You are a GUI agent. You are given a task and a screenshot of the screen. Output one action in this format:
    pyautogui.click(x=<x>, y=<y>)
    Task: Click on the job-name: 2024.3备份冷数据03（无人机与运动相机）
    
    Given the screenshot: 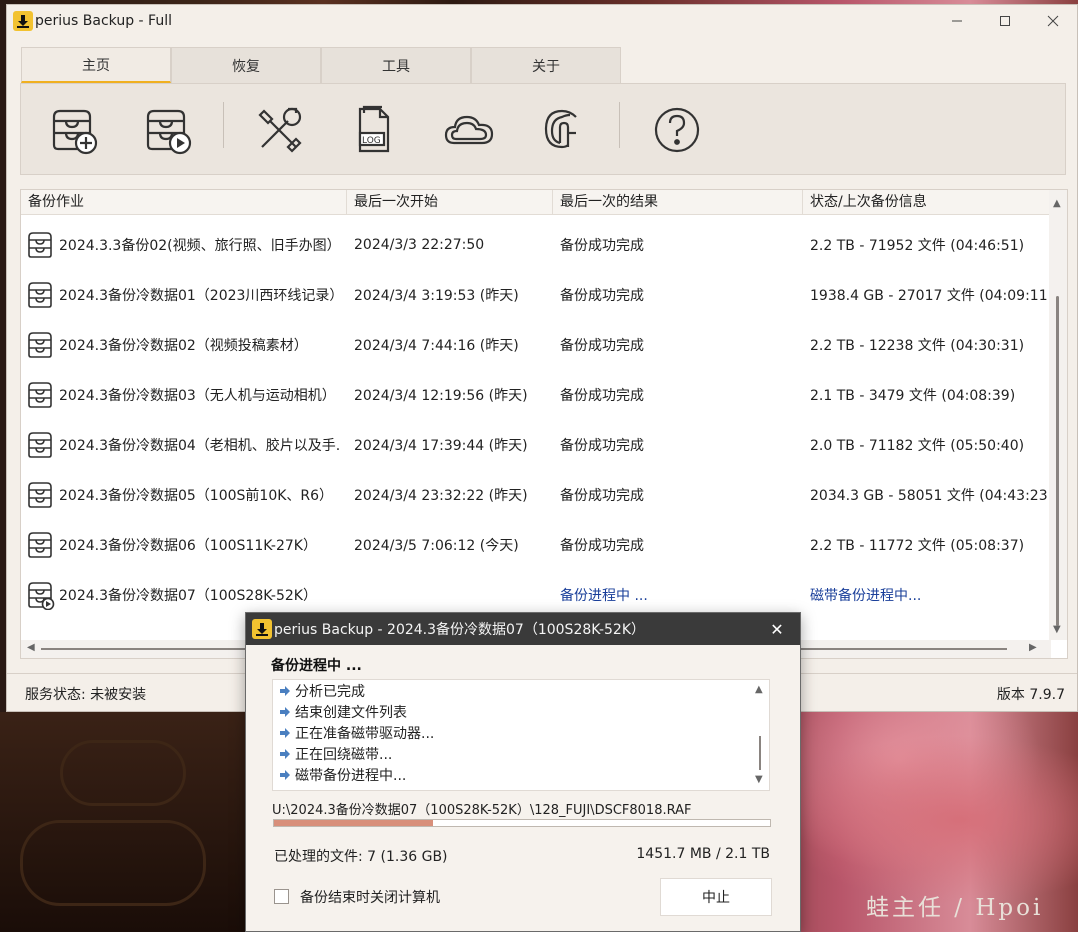 What is the action you would take?
    pyautogui.click(x=197, y=396)
    